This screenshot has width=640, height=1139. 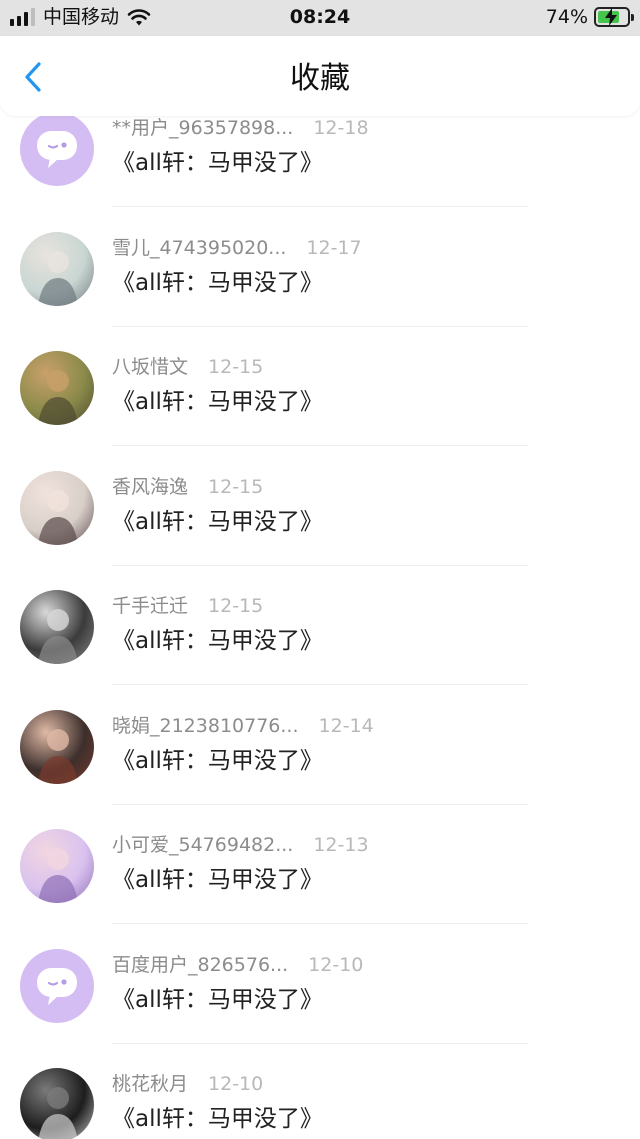 I want to click on bolt-icon, so click(x=611, y=17).